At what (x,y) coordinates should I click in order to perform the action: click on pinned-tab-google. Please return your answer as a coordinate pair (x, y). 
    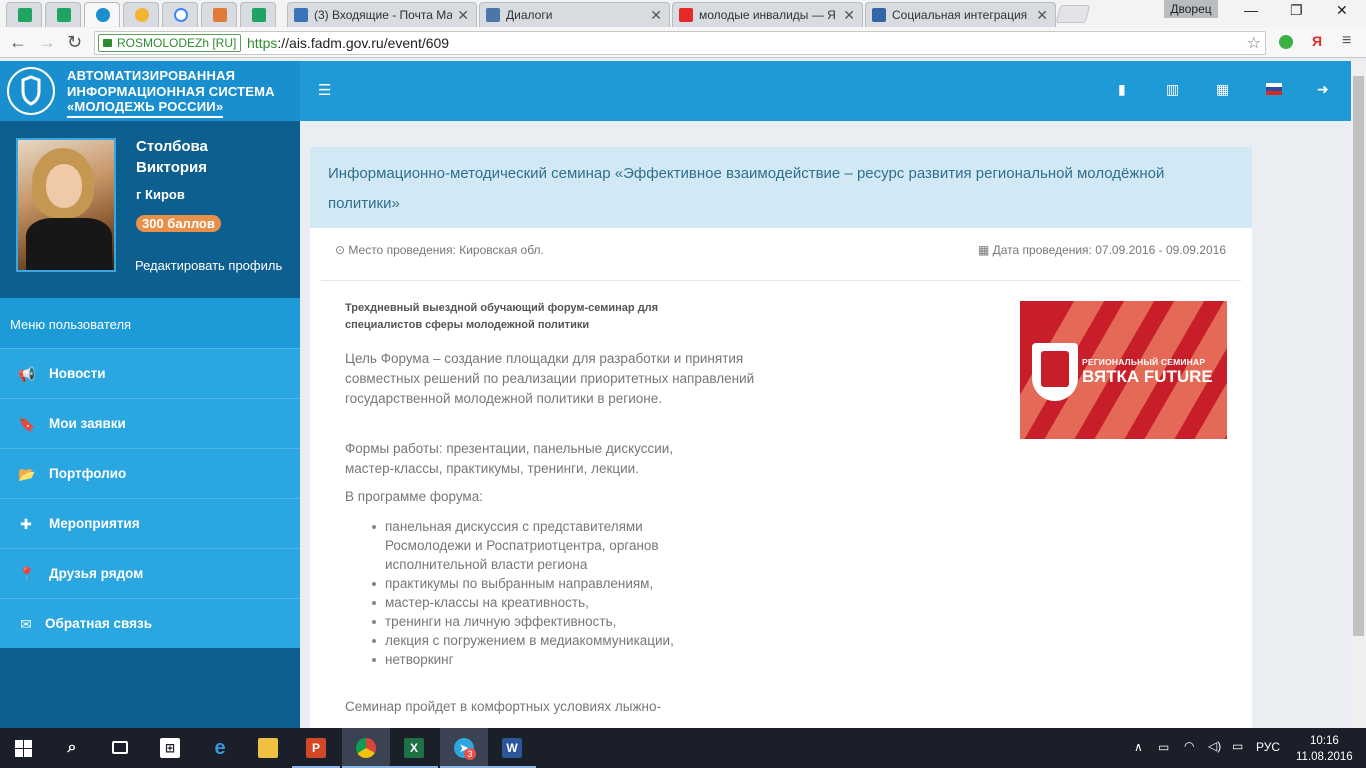
    Looking at the image, I should click on (180, 14).